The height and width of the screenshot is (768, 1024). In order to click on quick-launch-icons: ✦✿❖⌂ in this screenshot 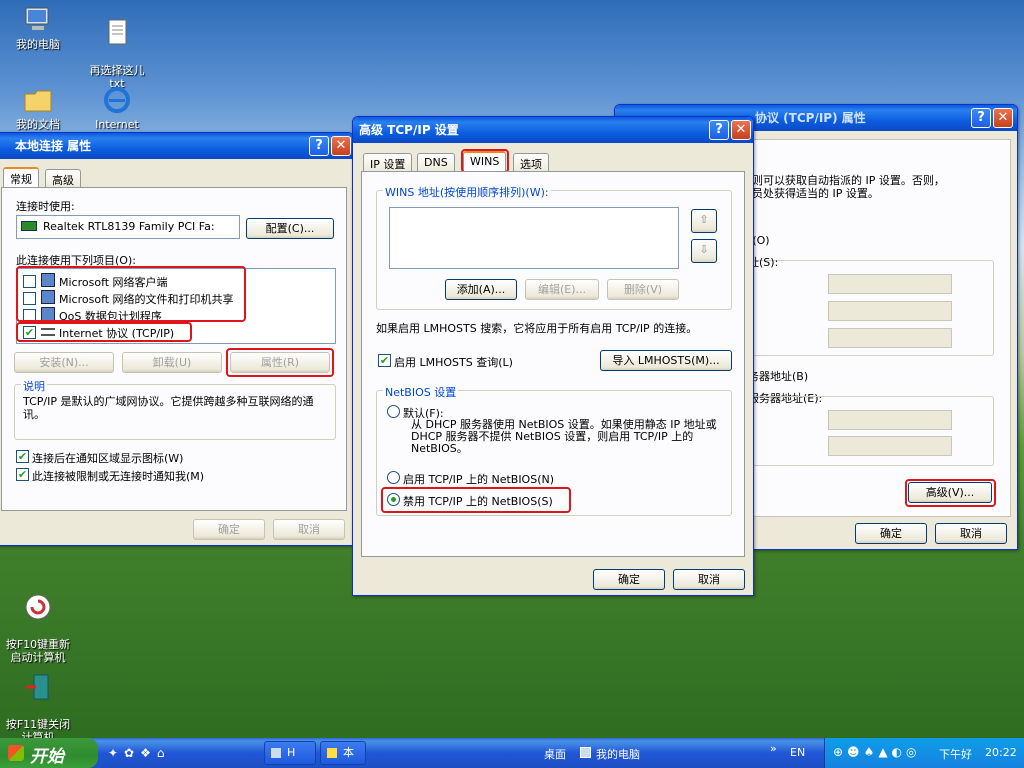, I will do `click(139, 753)`.